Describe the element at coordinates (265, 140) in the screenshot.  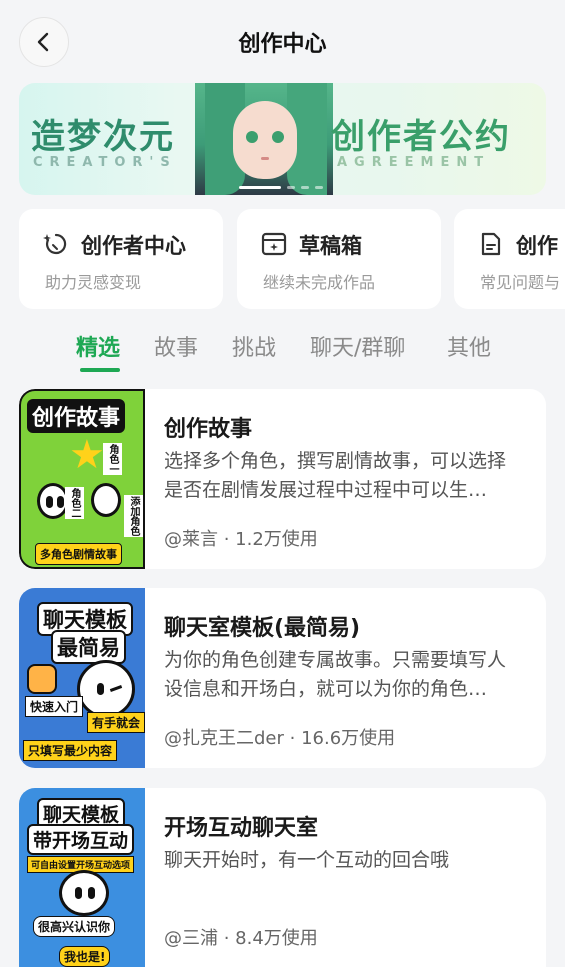
I see `banner-character-face` at that location.